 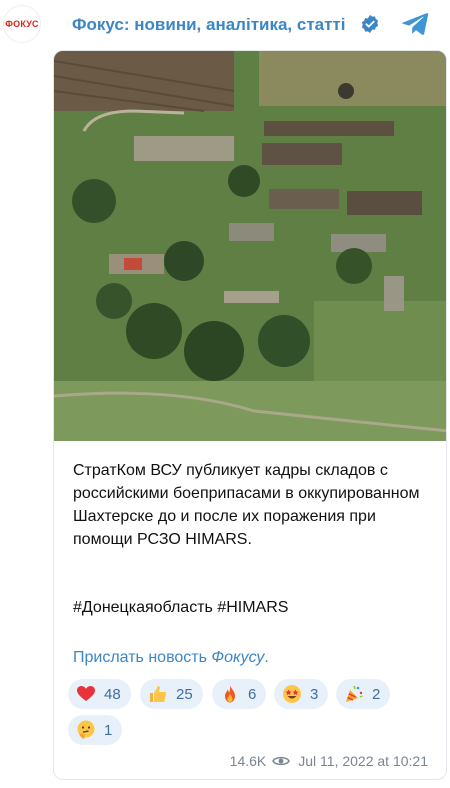 I want to click on reaction-count: 3, so click(x=314, y=694).